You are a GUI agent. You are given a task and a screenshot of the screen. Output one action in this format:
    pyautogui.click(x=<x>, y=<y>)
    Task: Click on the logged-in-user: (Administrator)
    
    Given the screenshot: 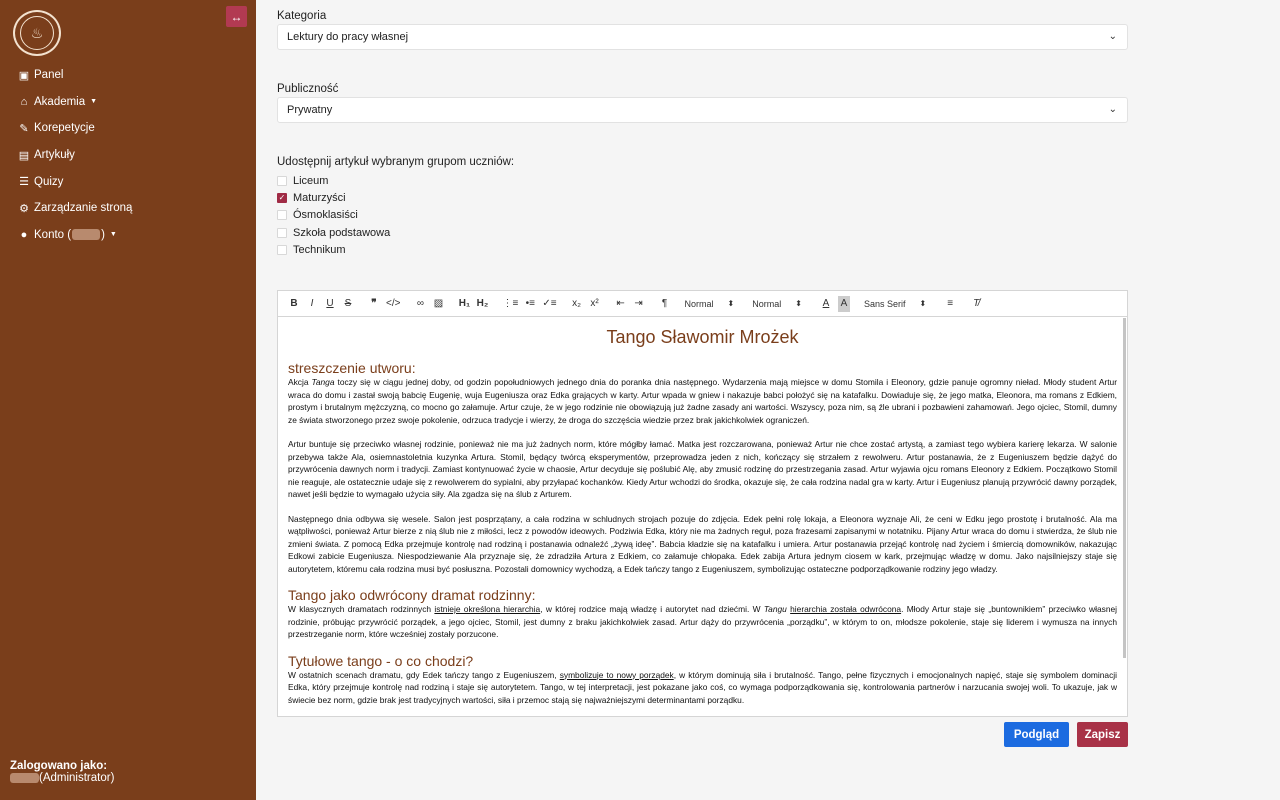 What is the action you would take?
    pyautogui.click(x=62, y=778)
    